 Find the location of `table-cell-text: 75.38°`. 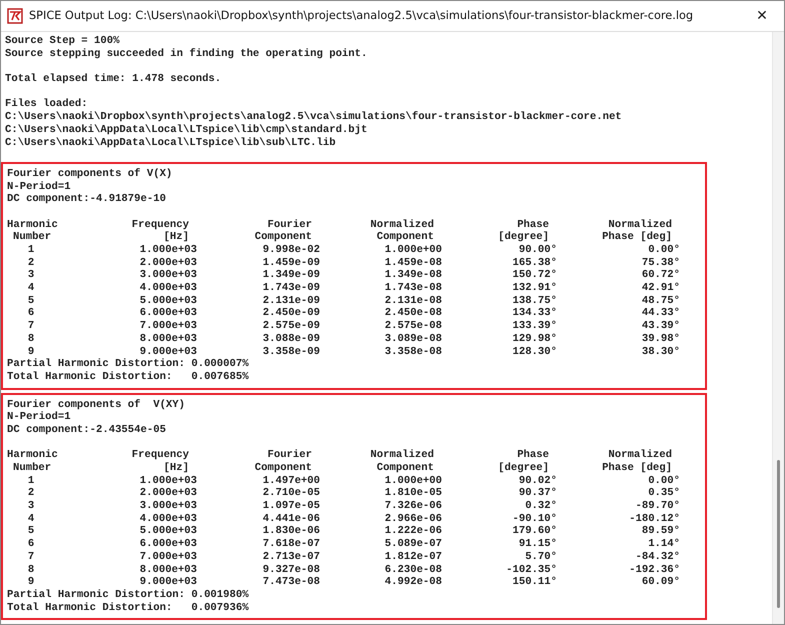

table-cell-text: 75.38° is located at coordinates (660, 263).